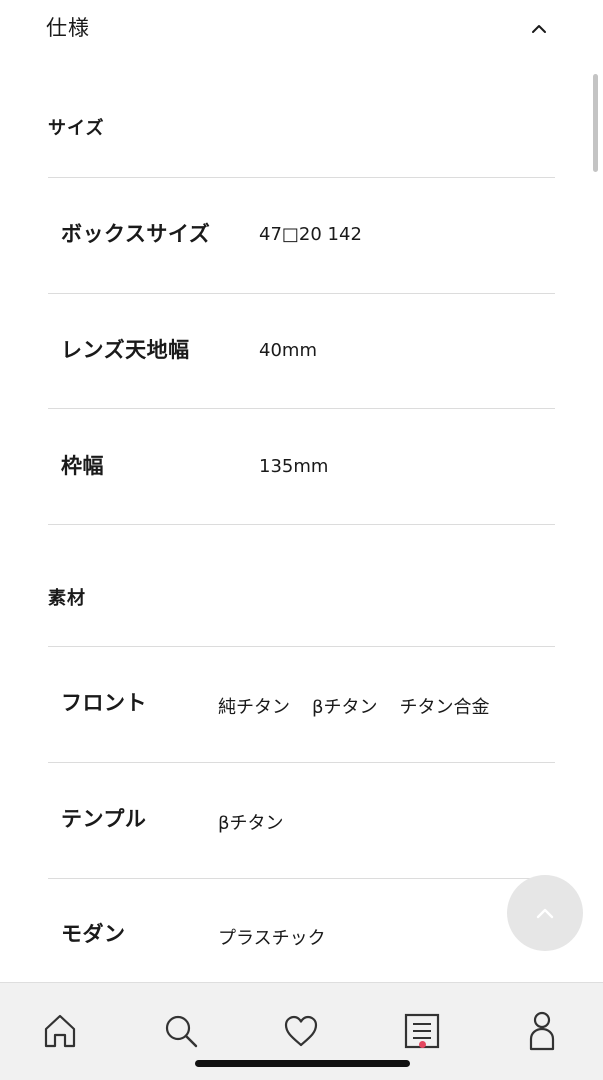  What do you see at coordinates (288, 350) in the screenshot?
I see `spec-value-lens-height: 40mm` at bounding box center [288, 350].